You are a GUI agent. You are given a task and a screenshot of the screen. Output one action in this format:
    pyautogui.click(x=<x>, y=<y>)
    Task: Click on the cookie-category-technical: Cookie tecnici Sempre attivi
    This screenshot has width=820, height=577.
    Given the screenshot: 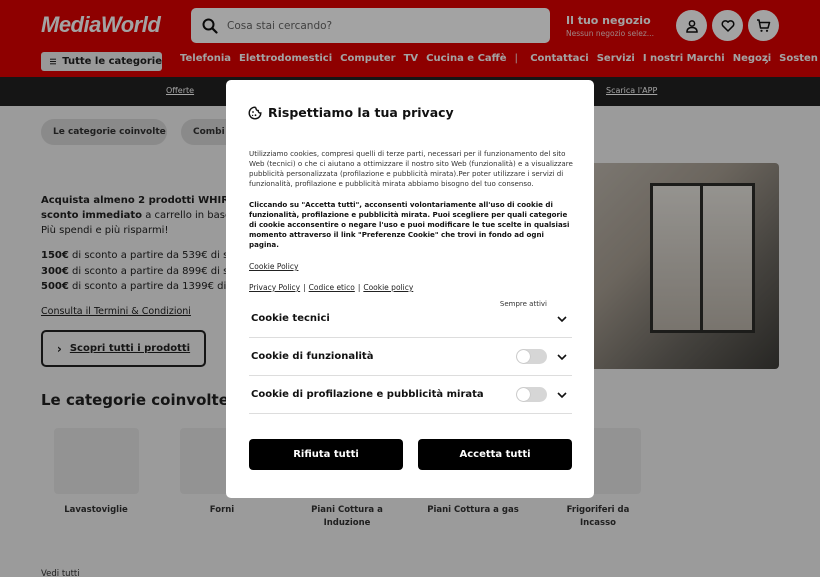 What is the action you would take?
    pyautogui.click(x=410, y=319)
    